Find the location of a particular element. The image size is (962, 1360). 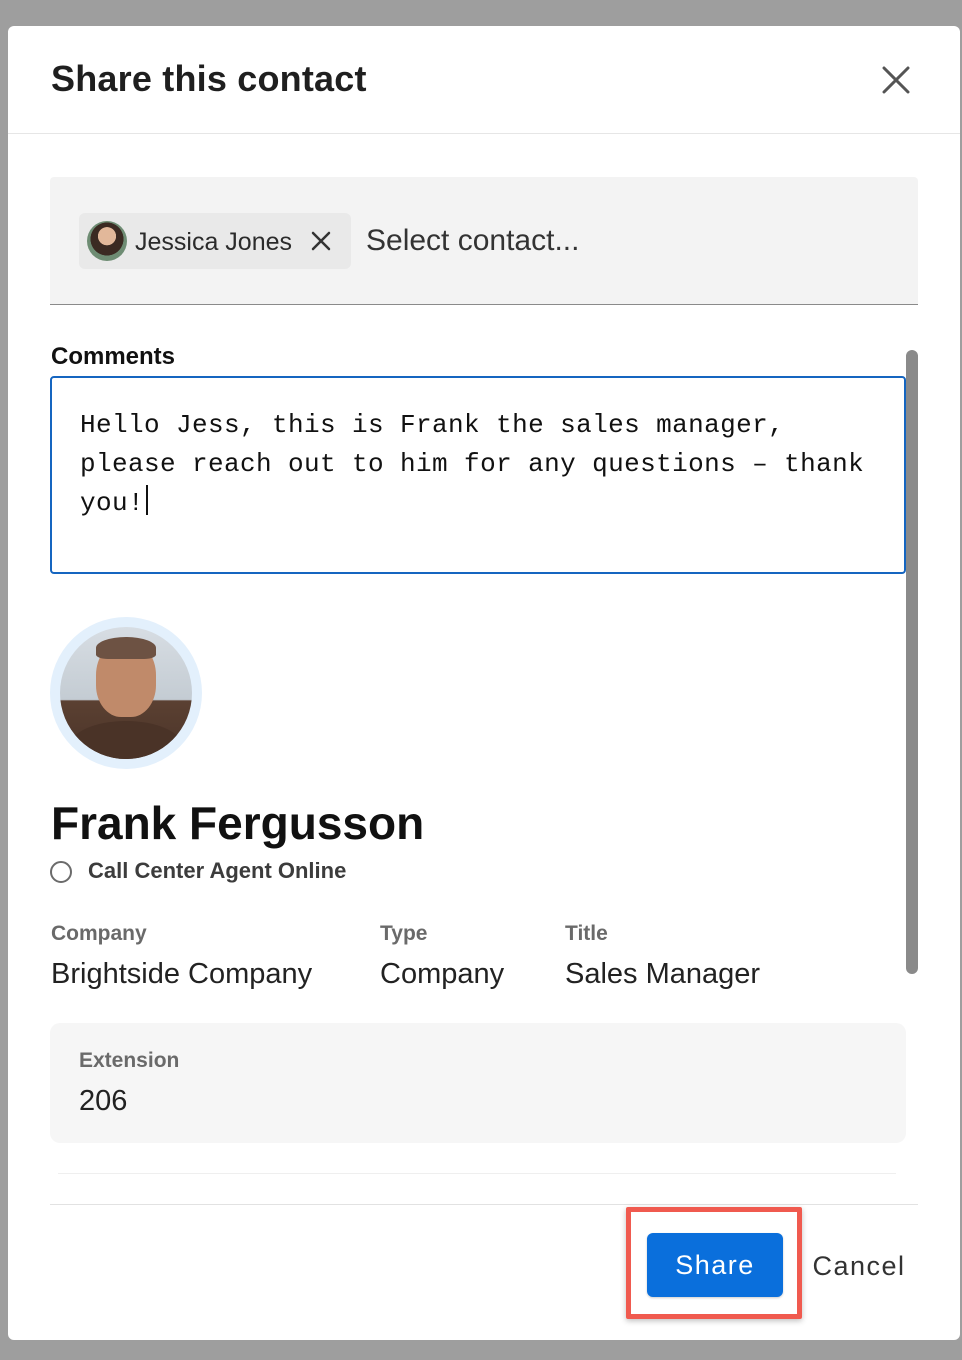

field-value: Company is located at coordinates (442, 974).